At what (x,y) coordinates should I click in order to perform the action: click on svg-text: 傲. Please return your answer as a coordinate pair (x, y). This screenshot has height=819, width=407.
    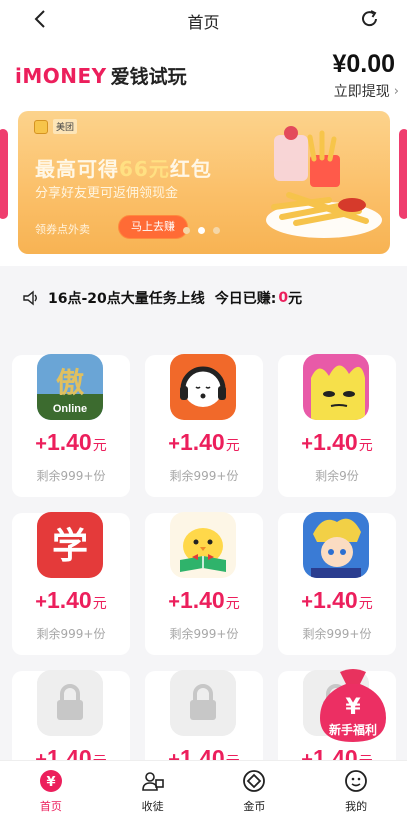
    Looking at the image, I should click on (70, 382).